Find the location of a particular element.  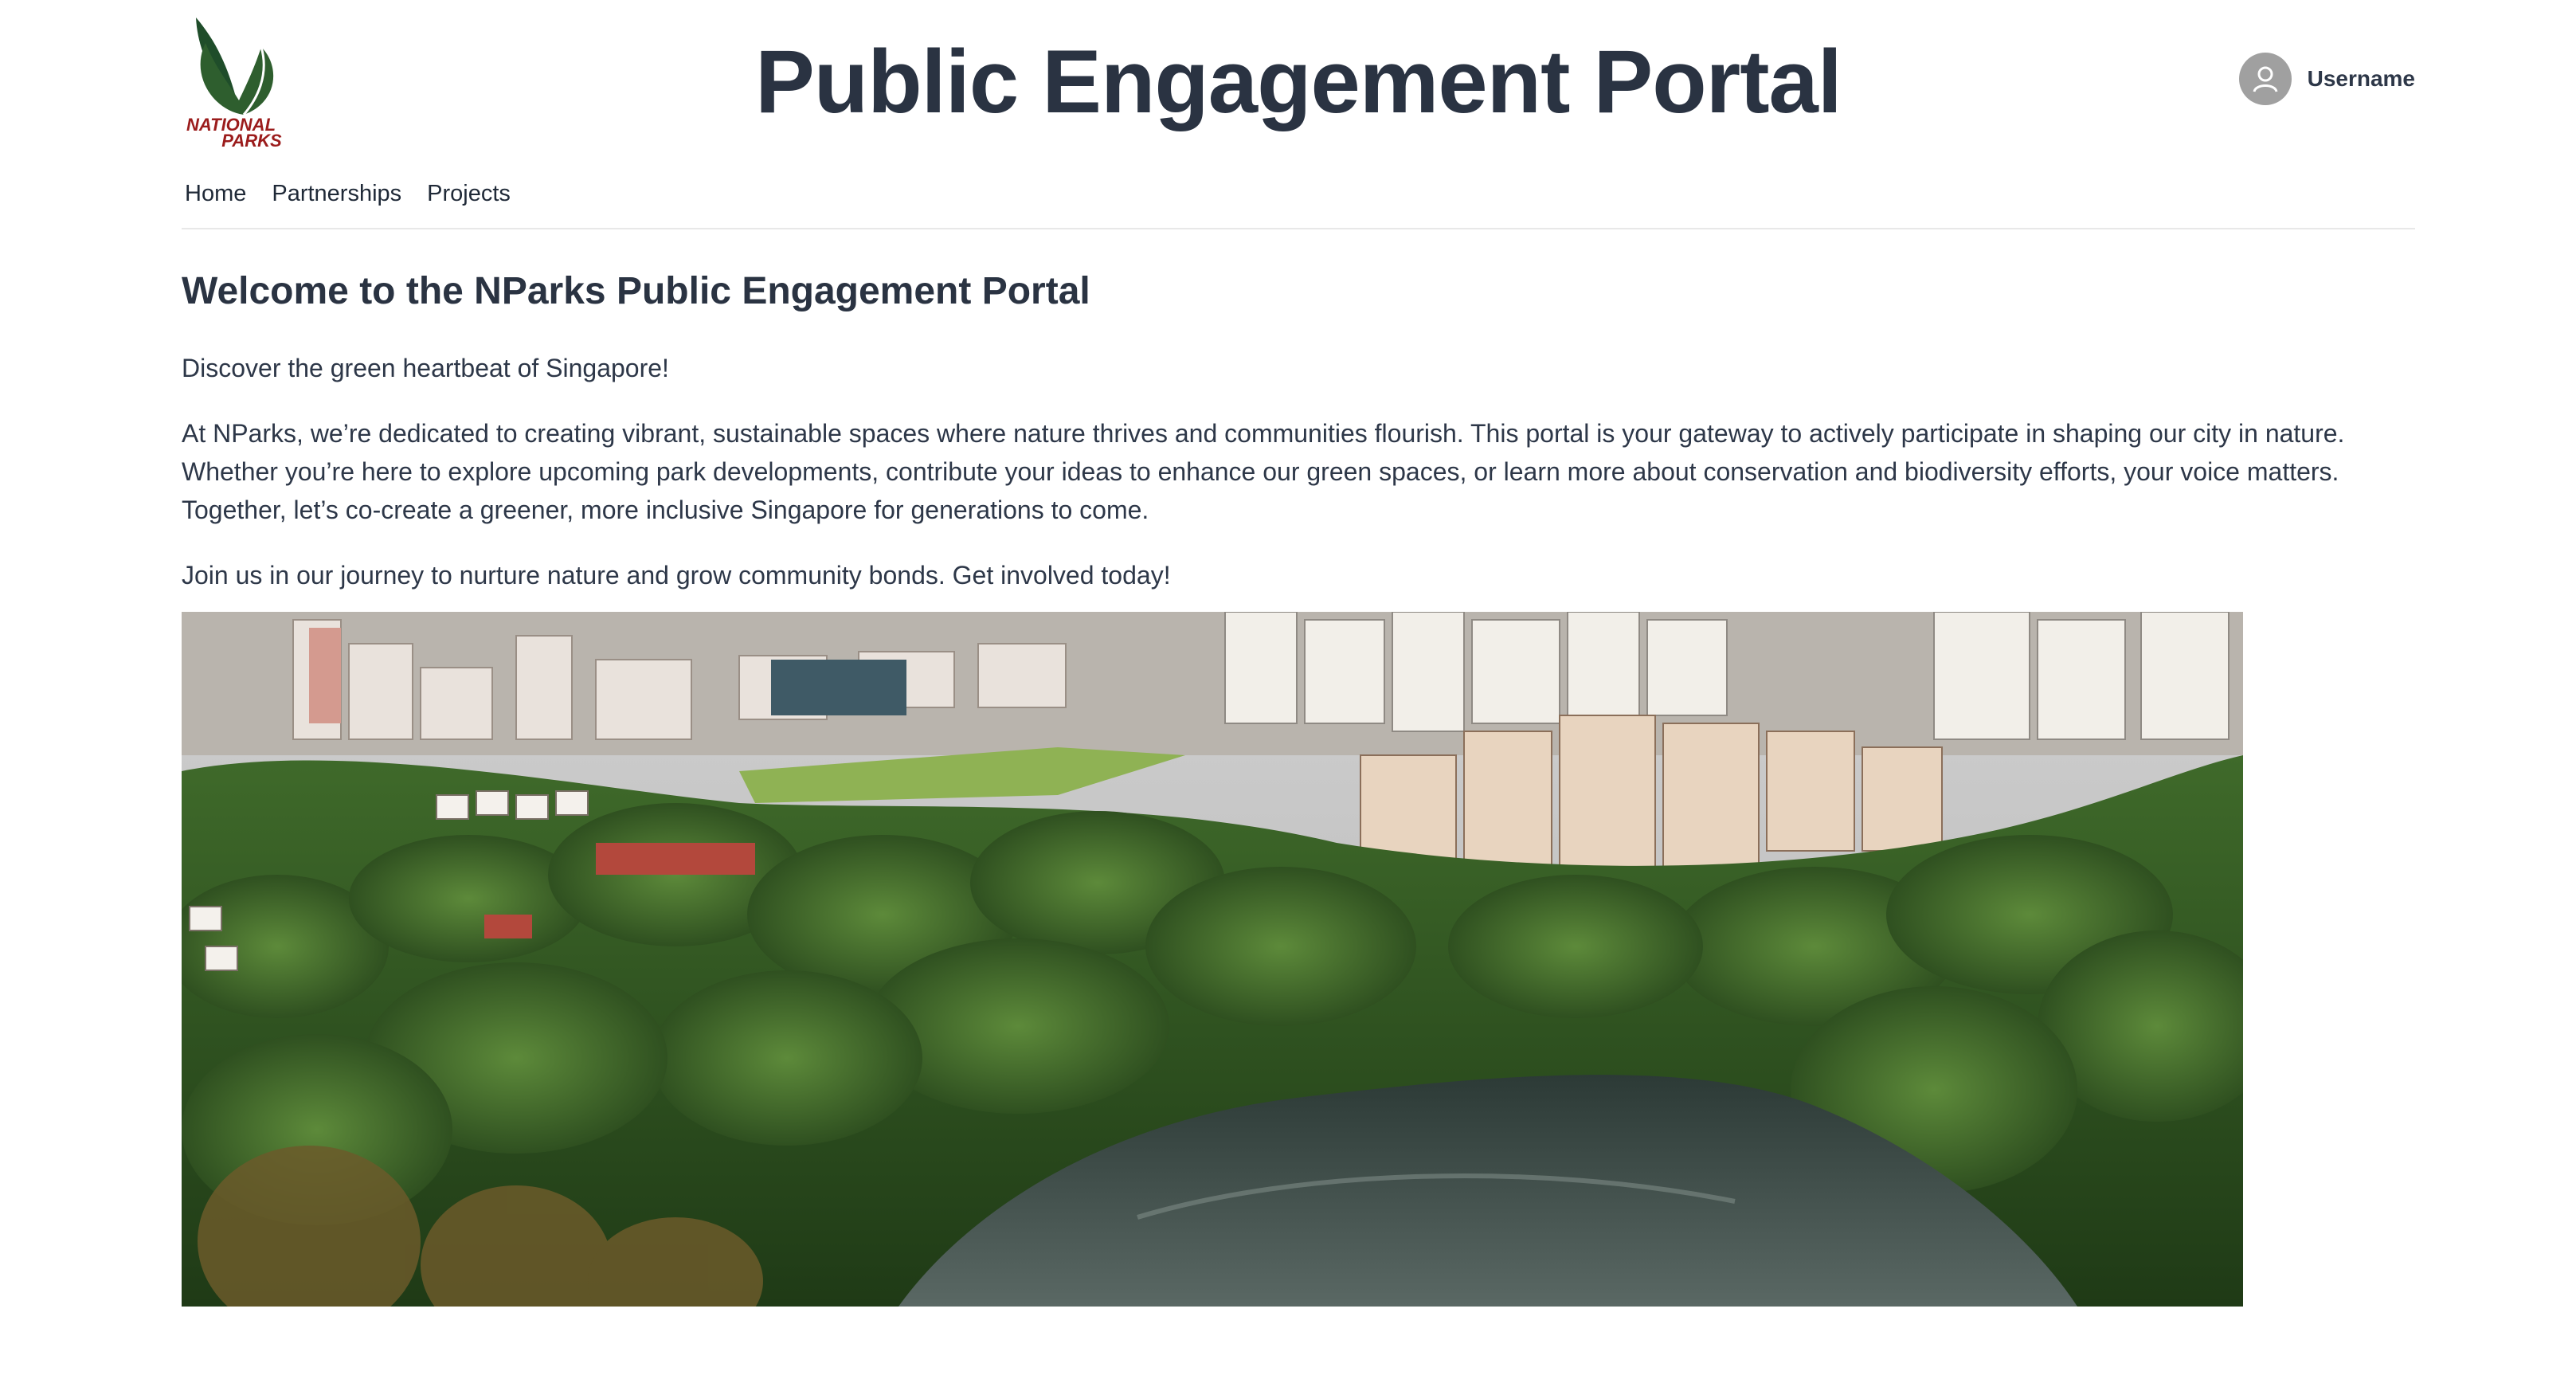

user-avatar-icon is located at coordinates (2265, 79).